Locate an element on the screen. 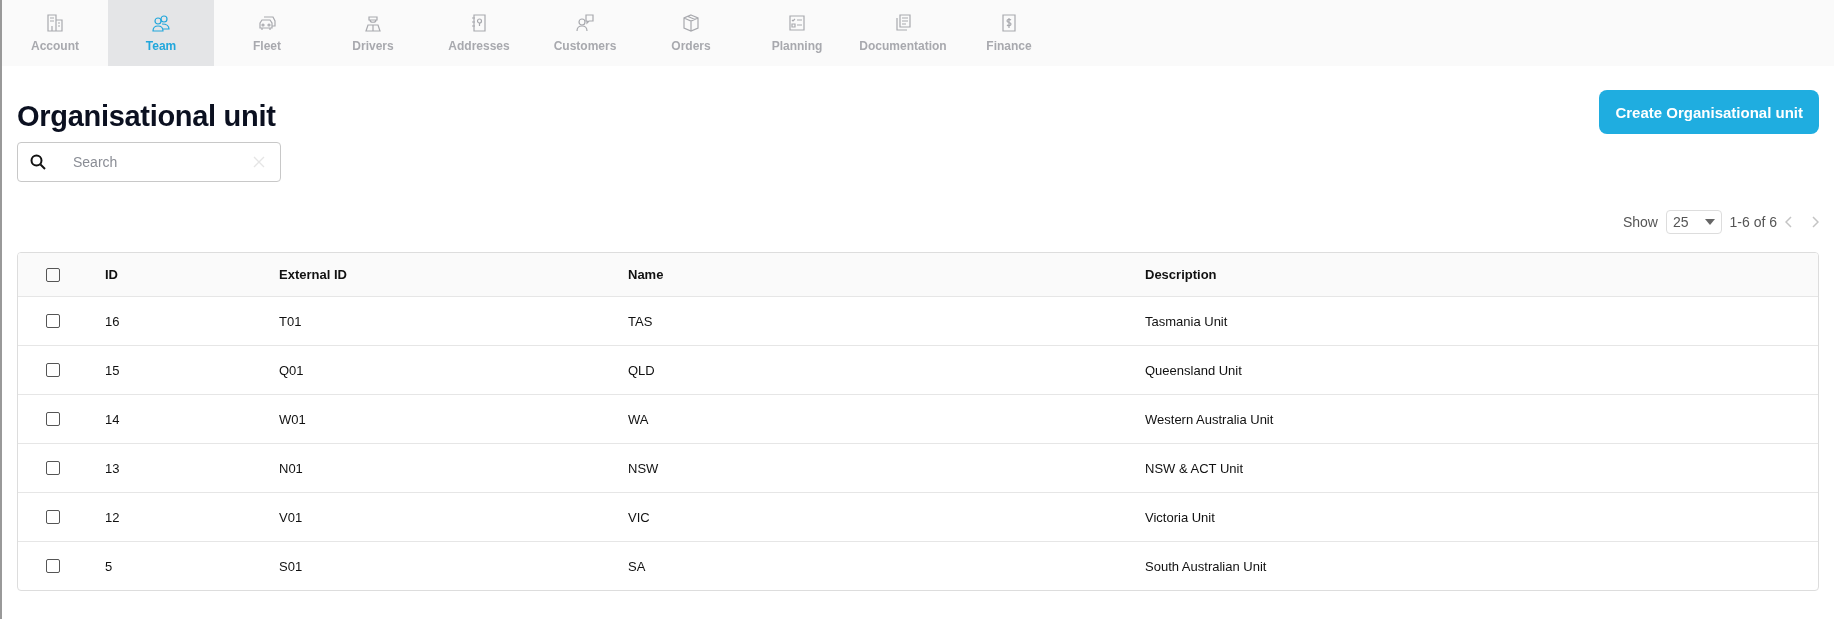 Image resolution: width=1834 pixels, height=619 pixels. table-cell: VIC is located at coordinates (639, 517).